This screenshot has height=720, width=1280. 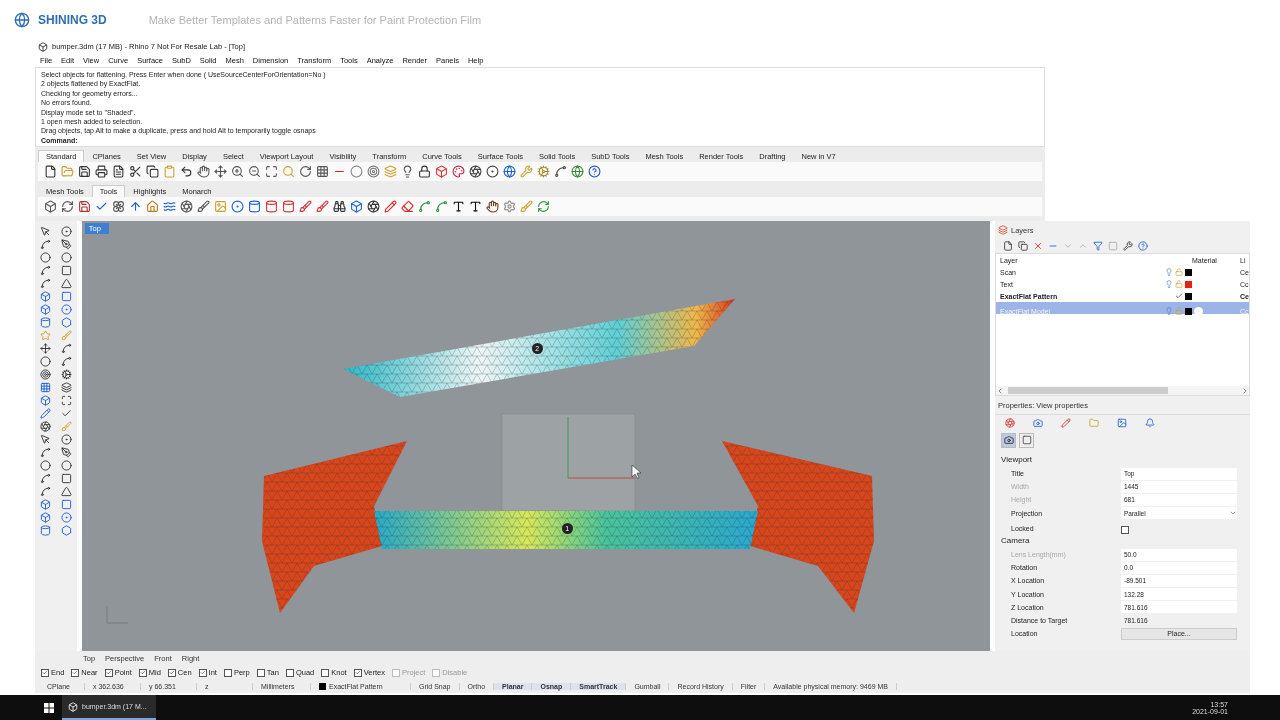 What do you see at coordinates (135, 171) in the screenshot?
I see `scissors-icon` at bounding box center [135, 171].